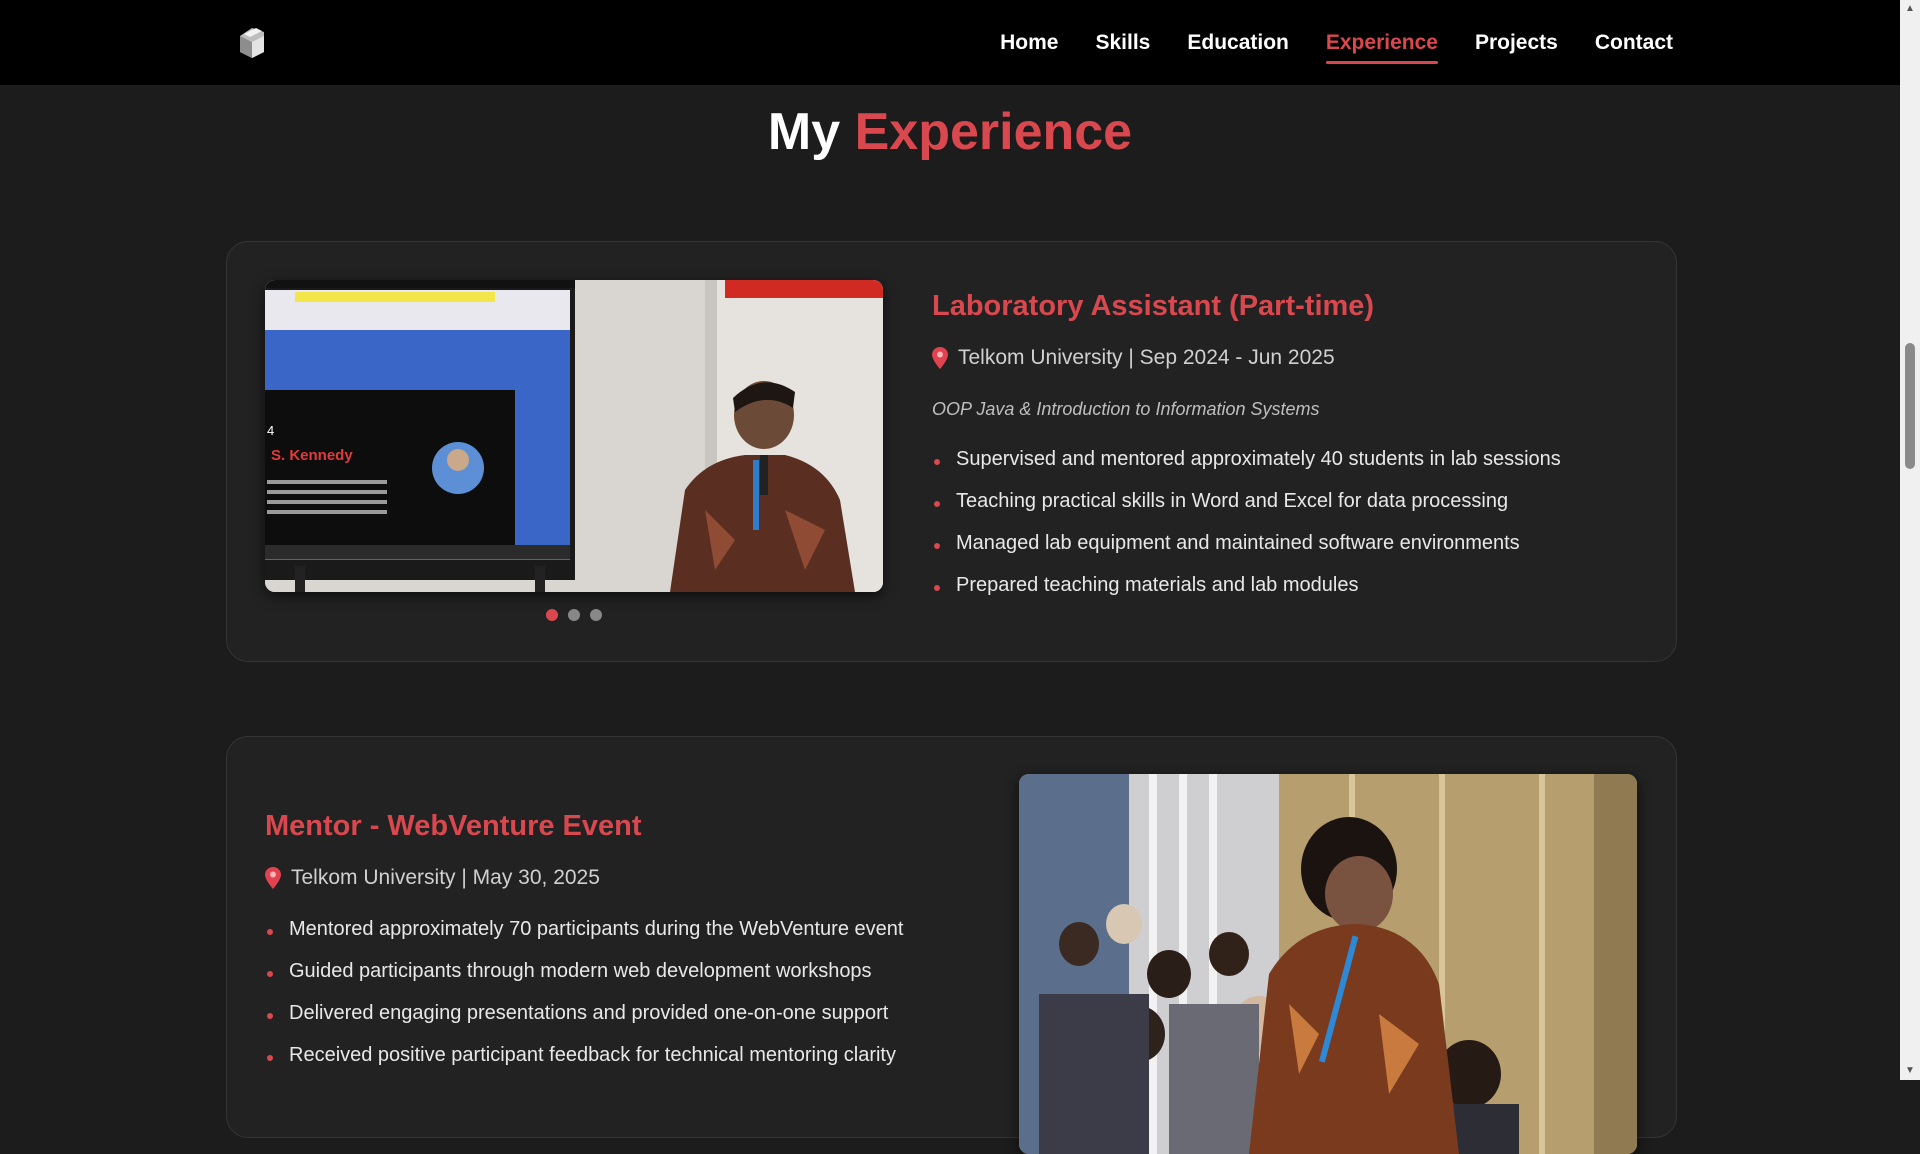  Describe the element at coordinates (1029, 43) in the screenshot. I see `nav-home: Home` at that location.